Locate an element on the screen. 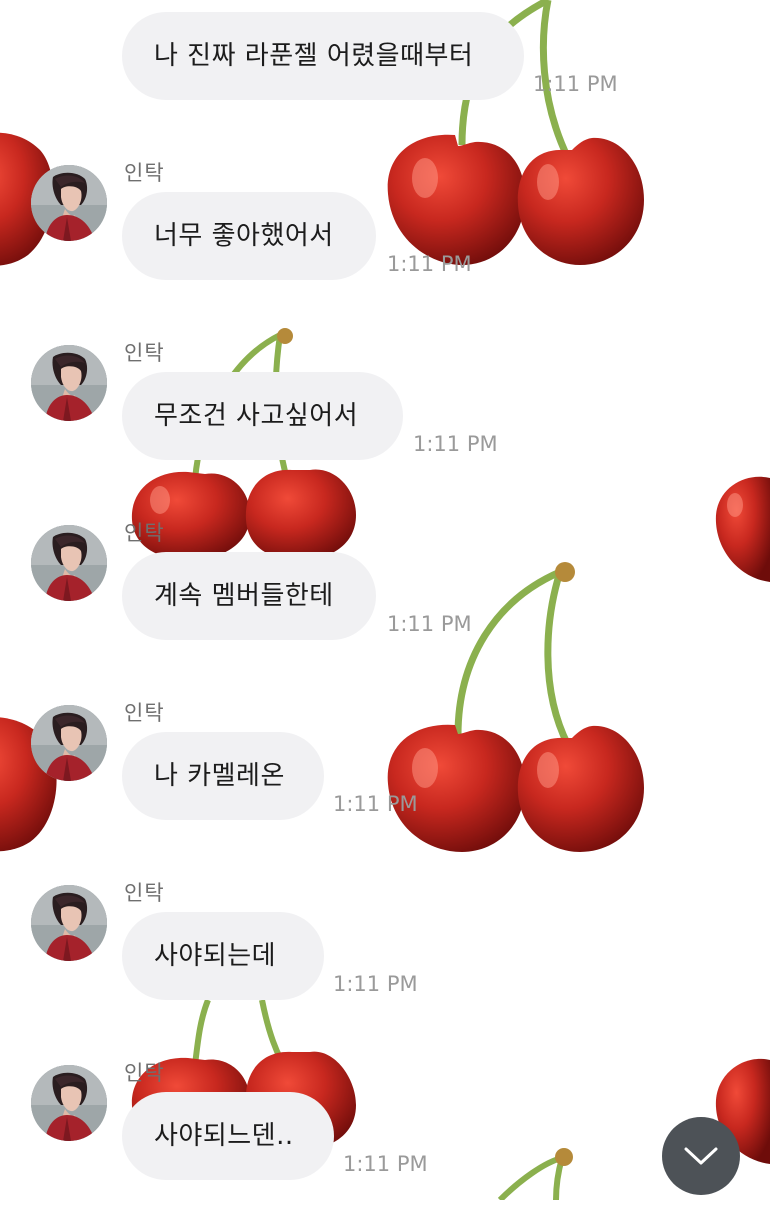 The height and width of the screenshot is (1220, 770). message-bubble: 무조건 사고싶어서 is located at coordinates (262, 416).